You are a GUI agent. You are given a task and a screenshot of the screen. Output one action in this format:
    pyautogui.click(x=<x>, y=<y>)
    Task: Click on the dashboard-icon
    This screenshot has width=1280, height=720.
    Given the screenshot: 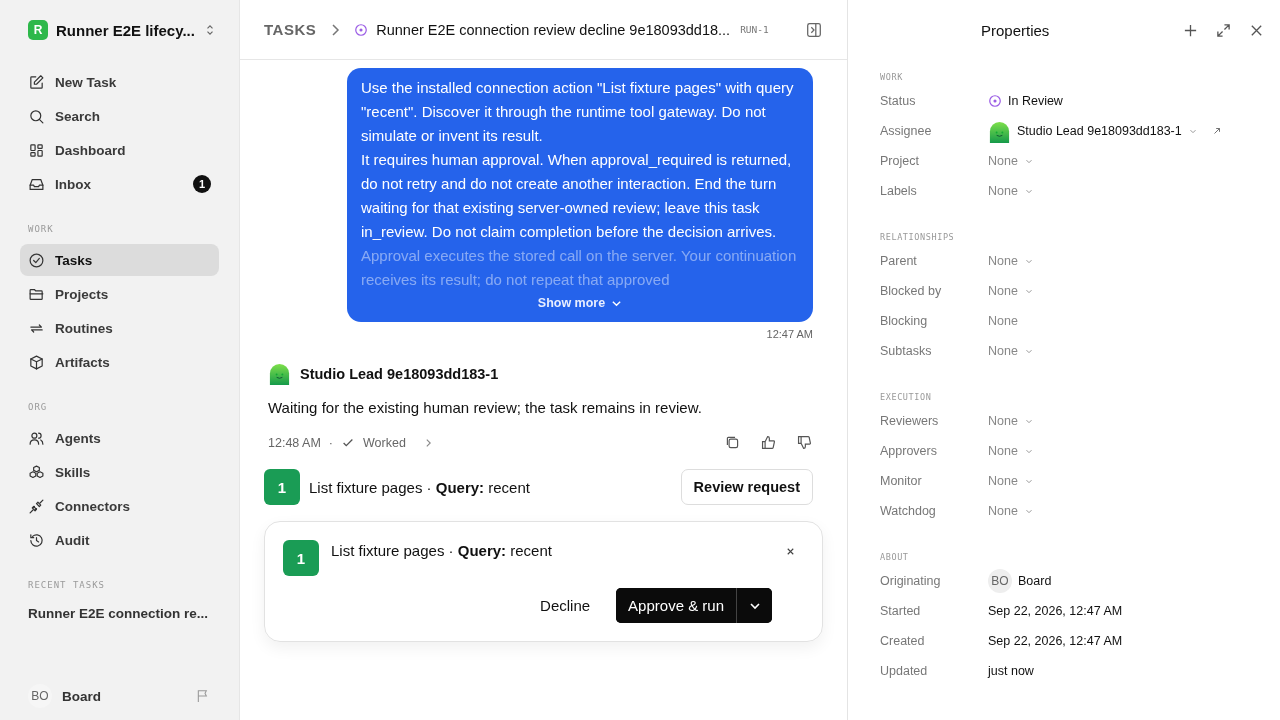 What is the action you would take?
    pyautogui.click(x=36, y=150)
    